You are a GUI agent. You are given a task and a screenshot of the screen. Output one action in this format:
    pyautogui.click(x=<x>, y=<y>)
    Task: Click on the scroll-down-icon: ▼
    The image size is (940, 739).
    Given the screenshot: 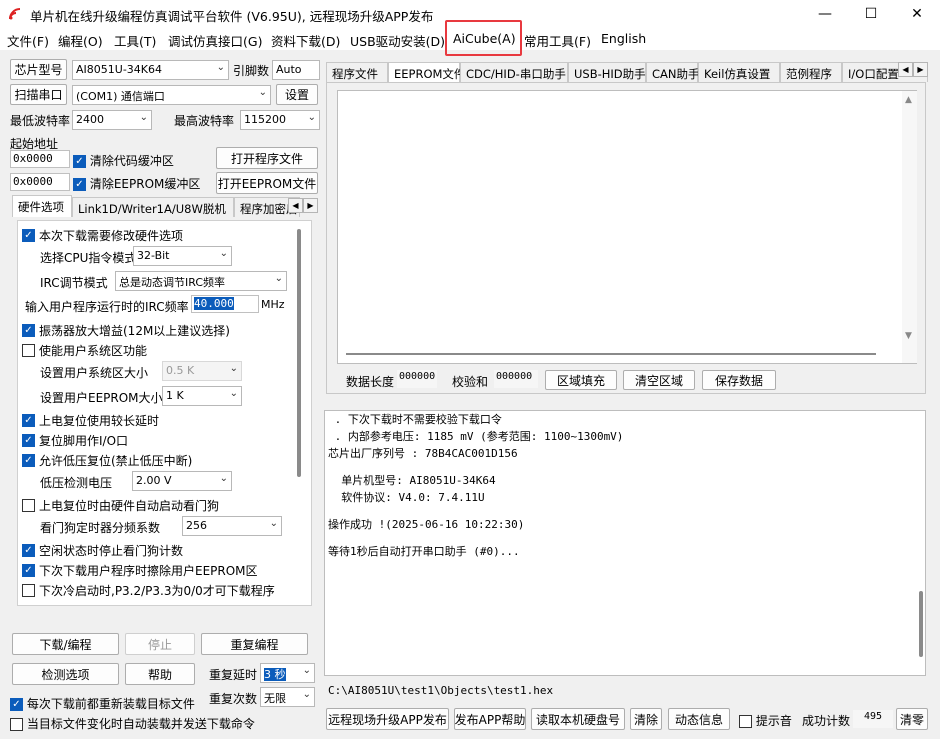 What is the action you would take?
    pyautogui.click(x=908, y=336)
    